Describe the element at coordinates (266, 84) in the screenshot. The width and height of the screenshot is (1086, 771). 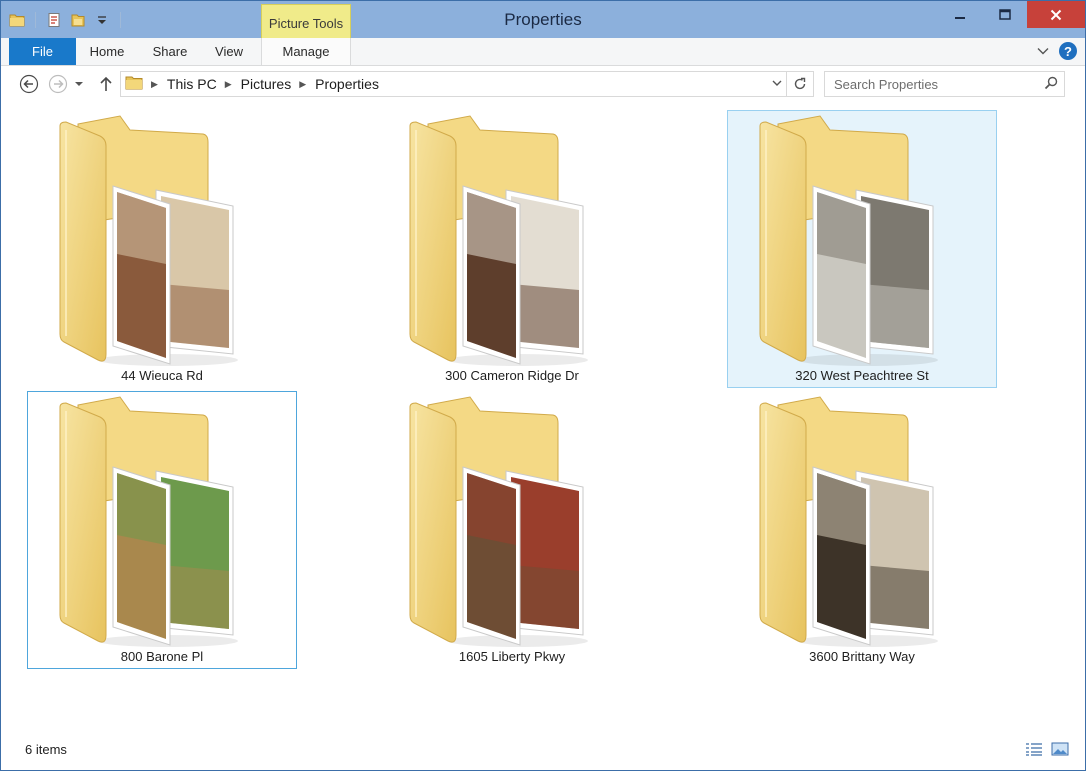
I see `breadcrumb-pictures: Pictures` at that location.